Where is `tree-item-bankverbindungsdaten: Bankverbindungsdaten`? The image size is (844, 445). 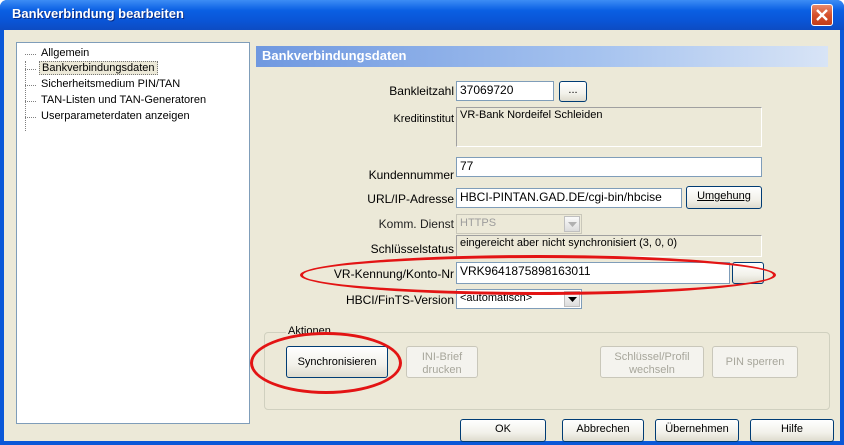 tree-item-bankverbindungsdaten: Bankverbindungsdaten is located at coordinates (91, 69).